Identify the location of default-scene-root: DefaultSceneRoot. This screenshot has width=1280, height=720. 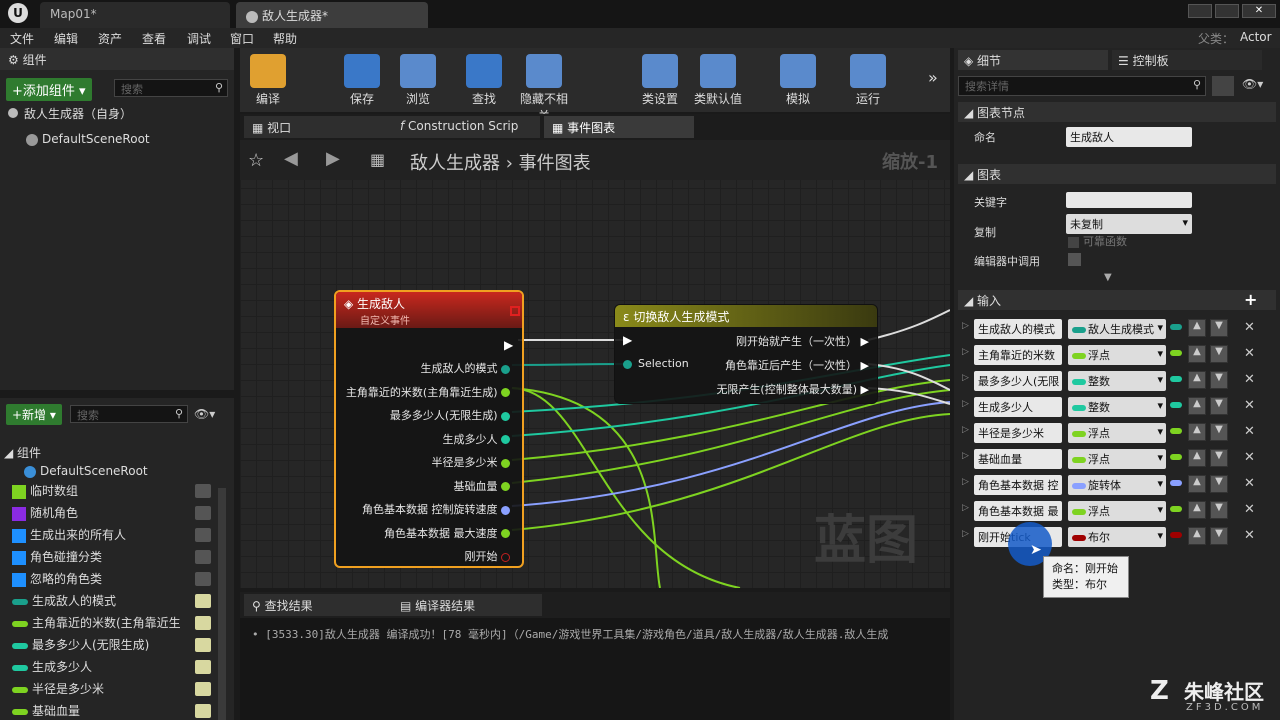
(88, 139).